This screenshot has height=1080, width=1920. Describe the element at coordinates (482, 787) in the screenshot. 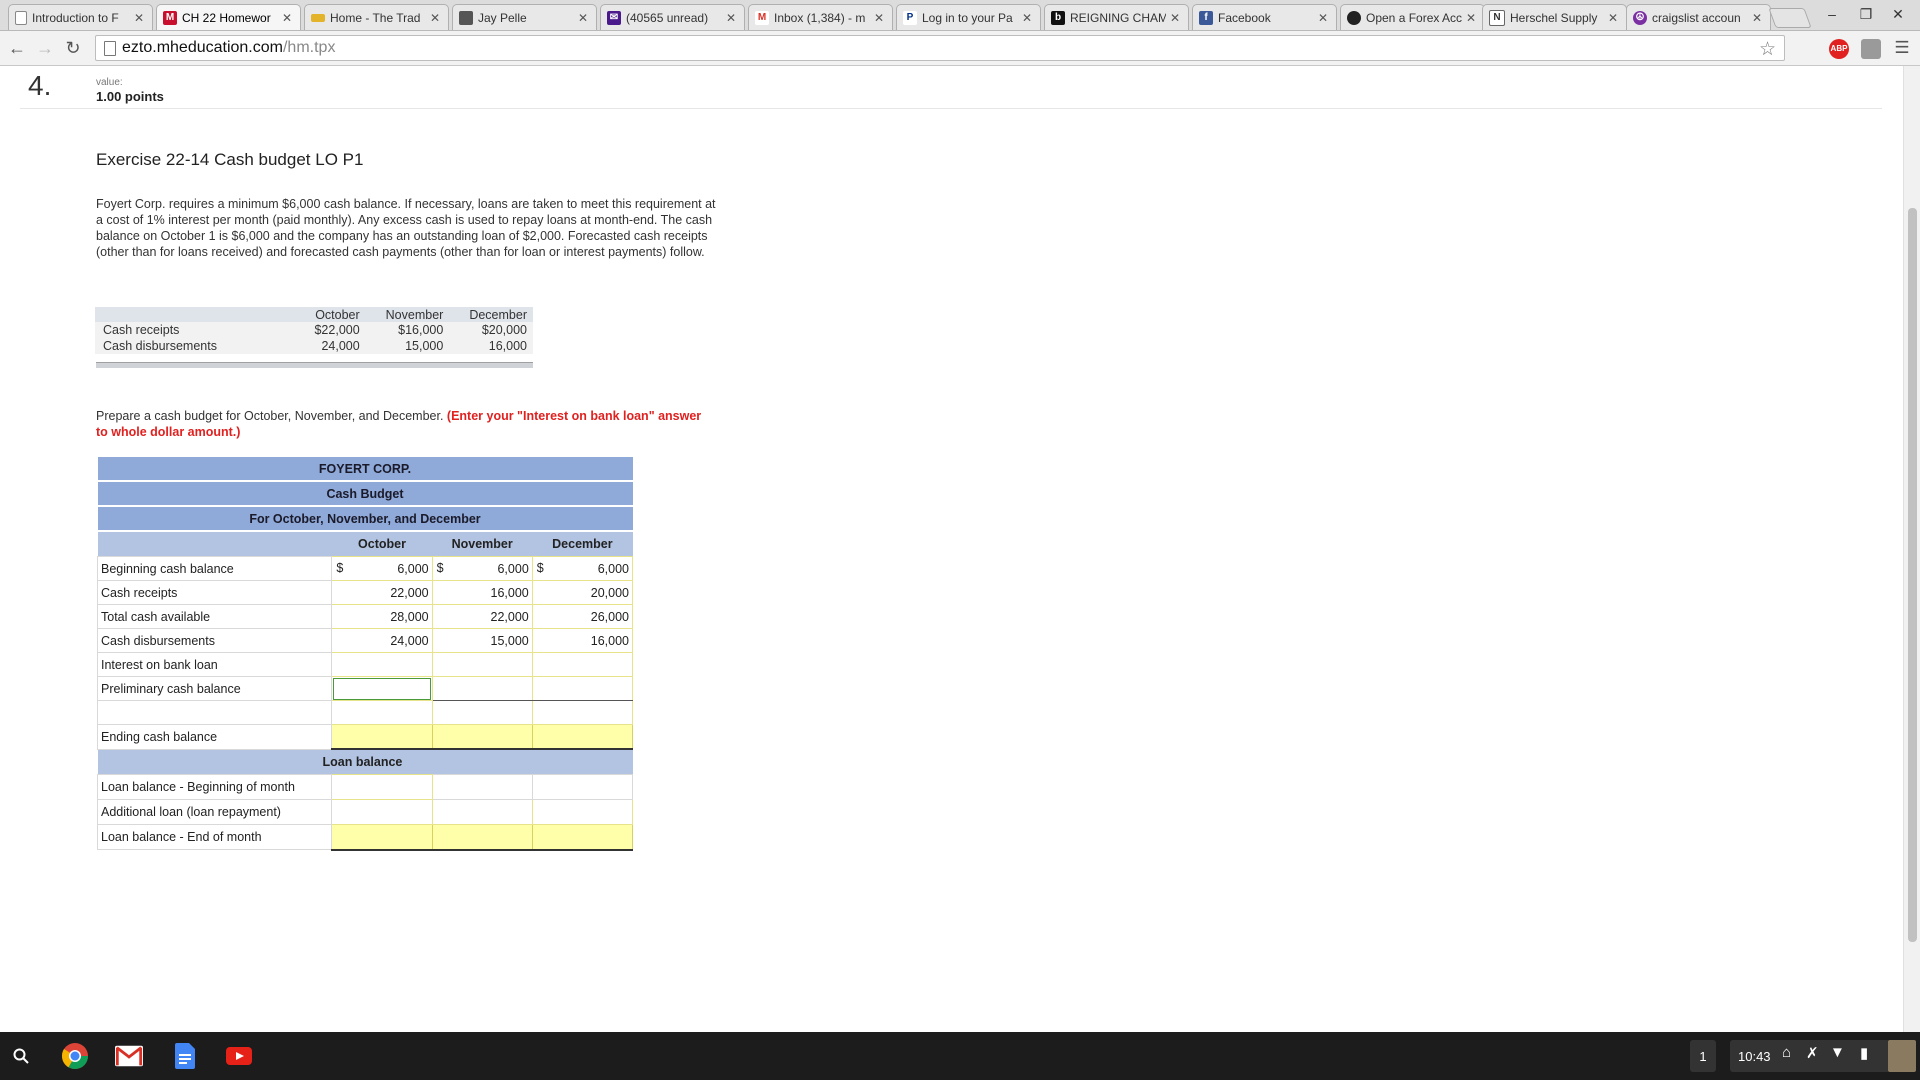

I see `loan-begin-input-november` at that location.